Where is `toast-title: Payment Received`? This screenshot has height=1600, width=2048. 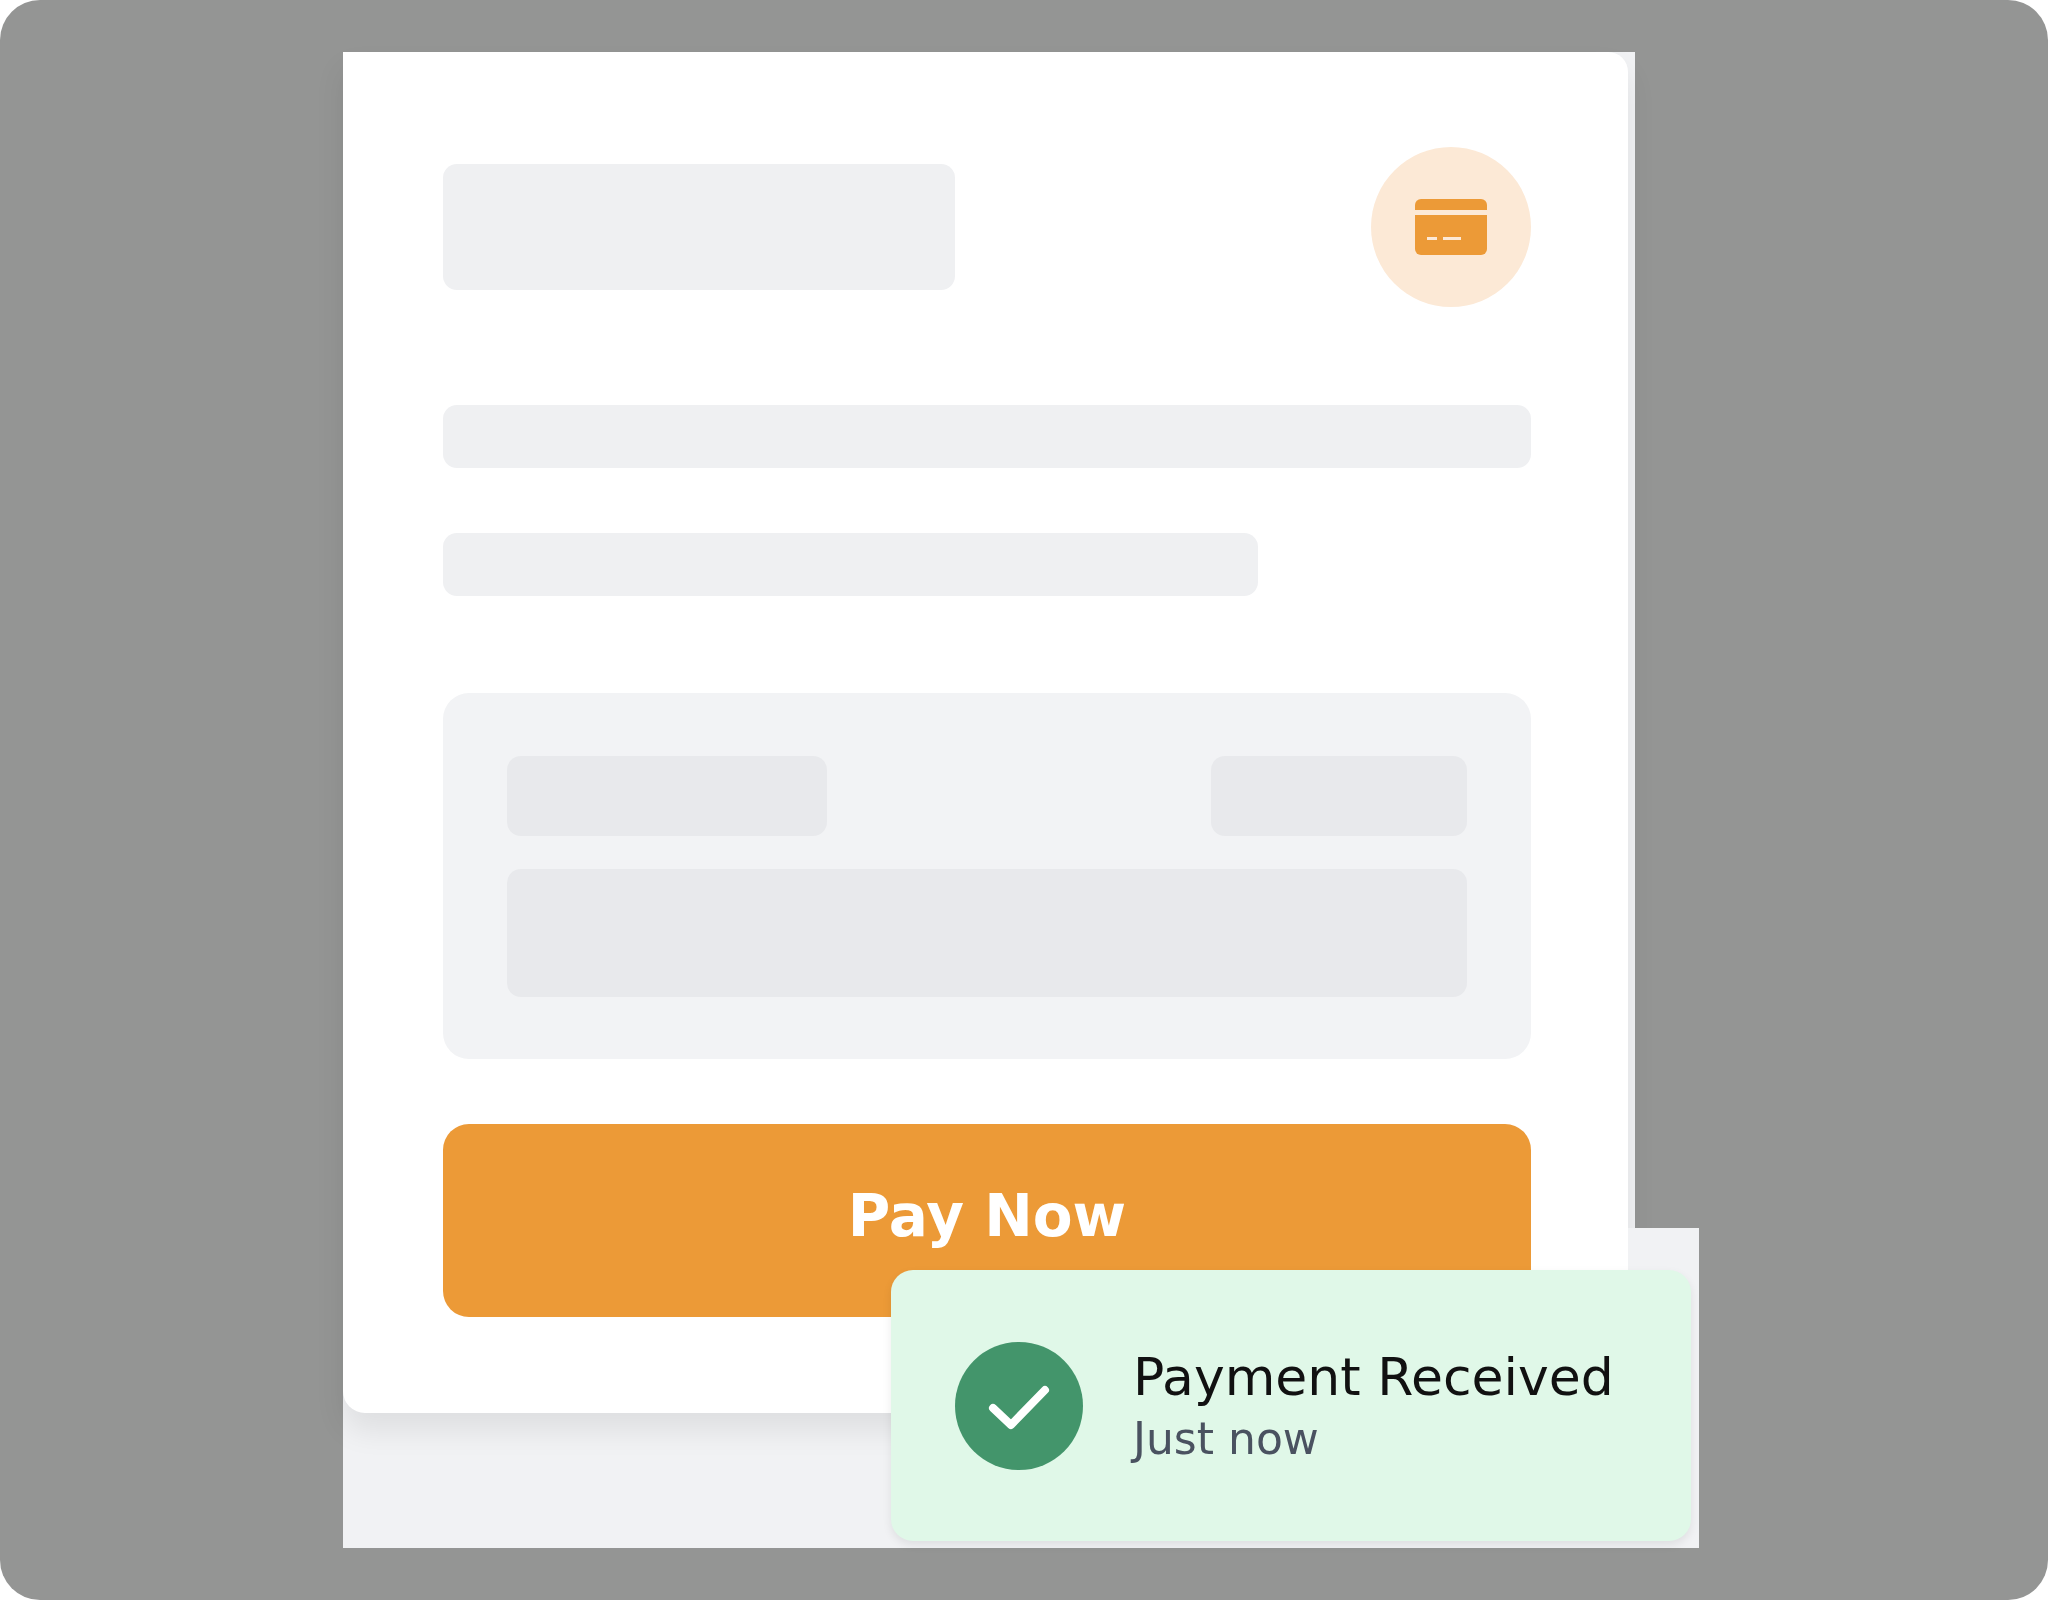
toast-title: Payment Received is located at coordinates (1373, 1377).